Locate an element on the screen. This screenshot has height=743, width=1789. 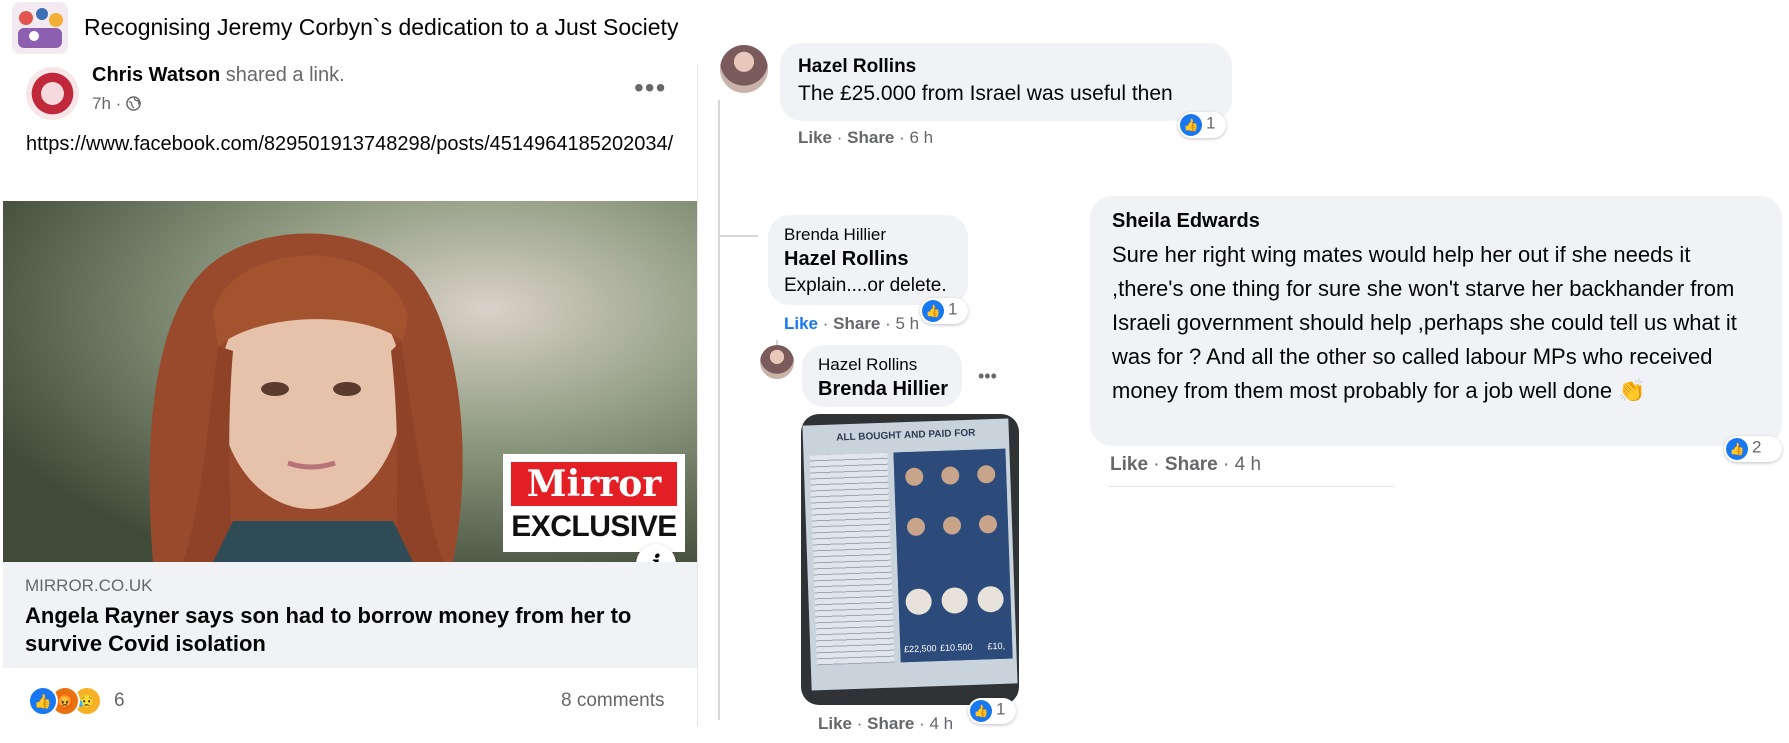
comment-like-number: 2 is located at coordinates (1757, 447).